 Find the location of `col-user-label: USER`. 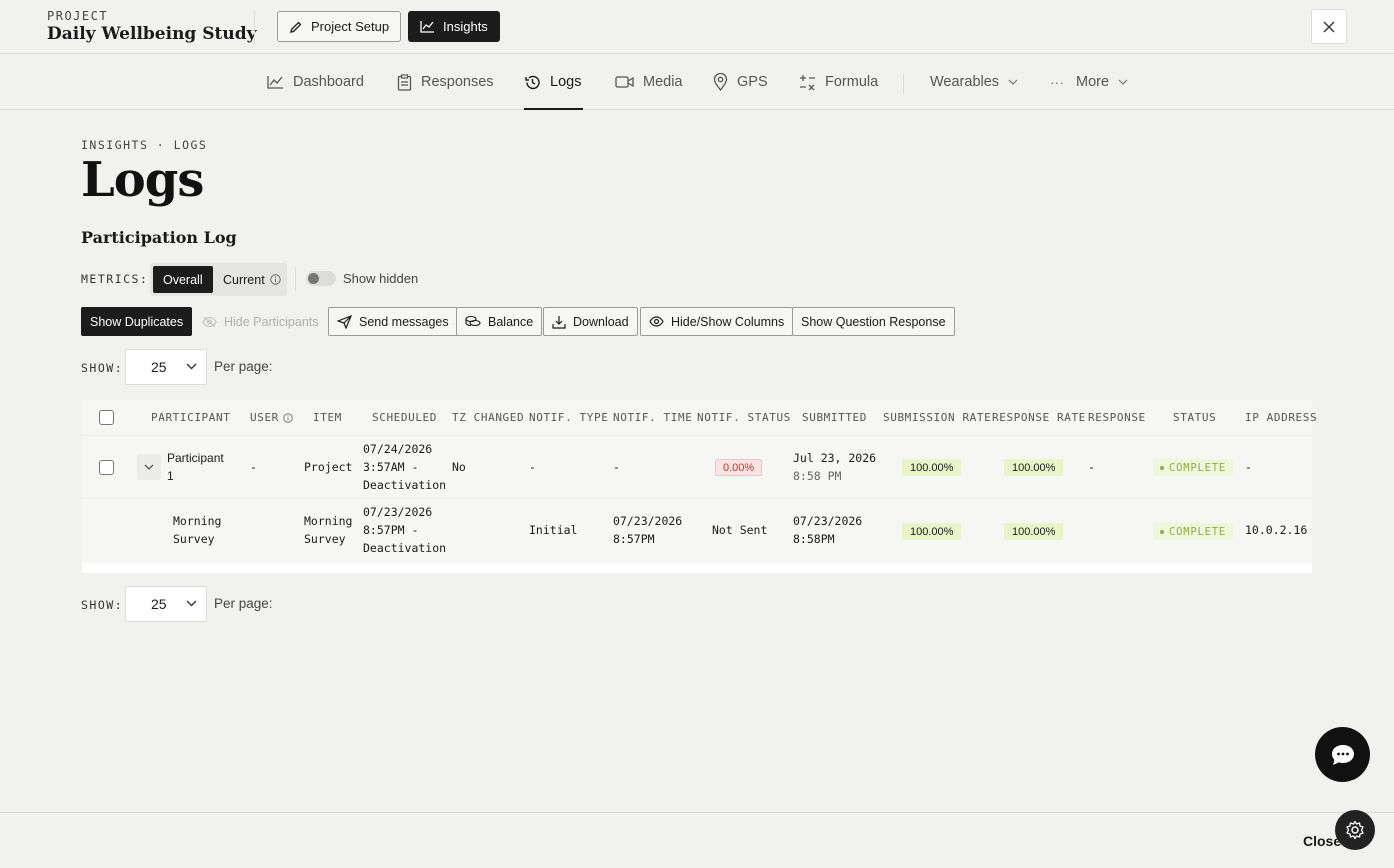

col-user-label: USER is located at coordinates (264, 417).